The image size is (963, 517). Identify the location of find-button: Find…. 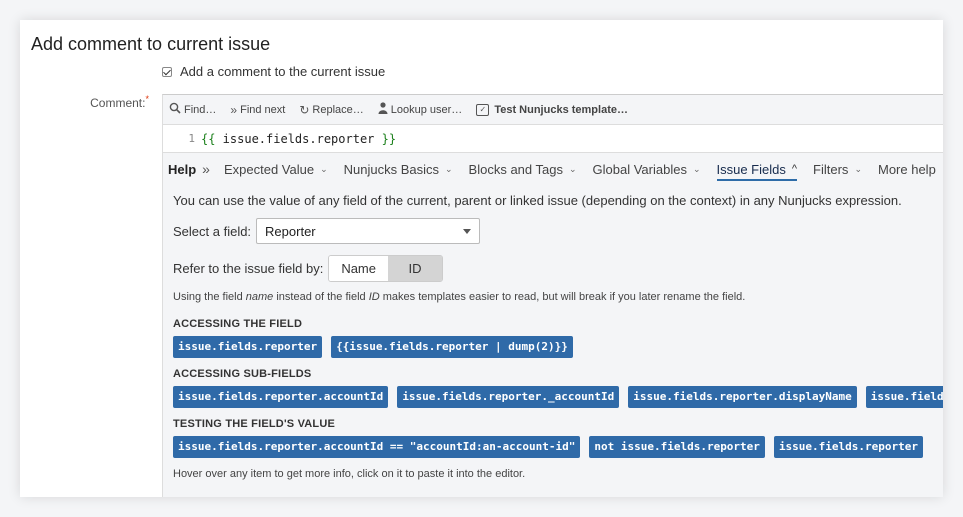
(192, 109).